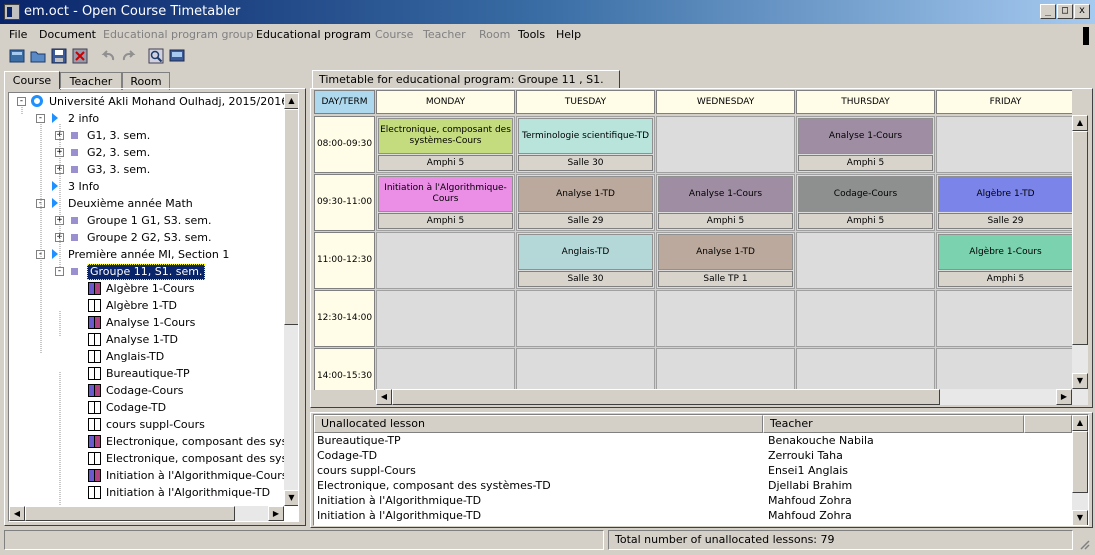  Describe the element at coordinates (156, 56) in the screenshot. I see `preview-icon` at that location.